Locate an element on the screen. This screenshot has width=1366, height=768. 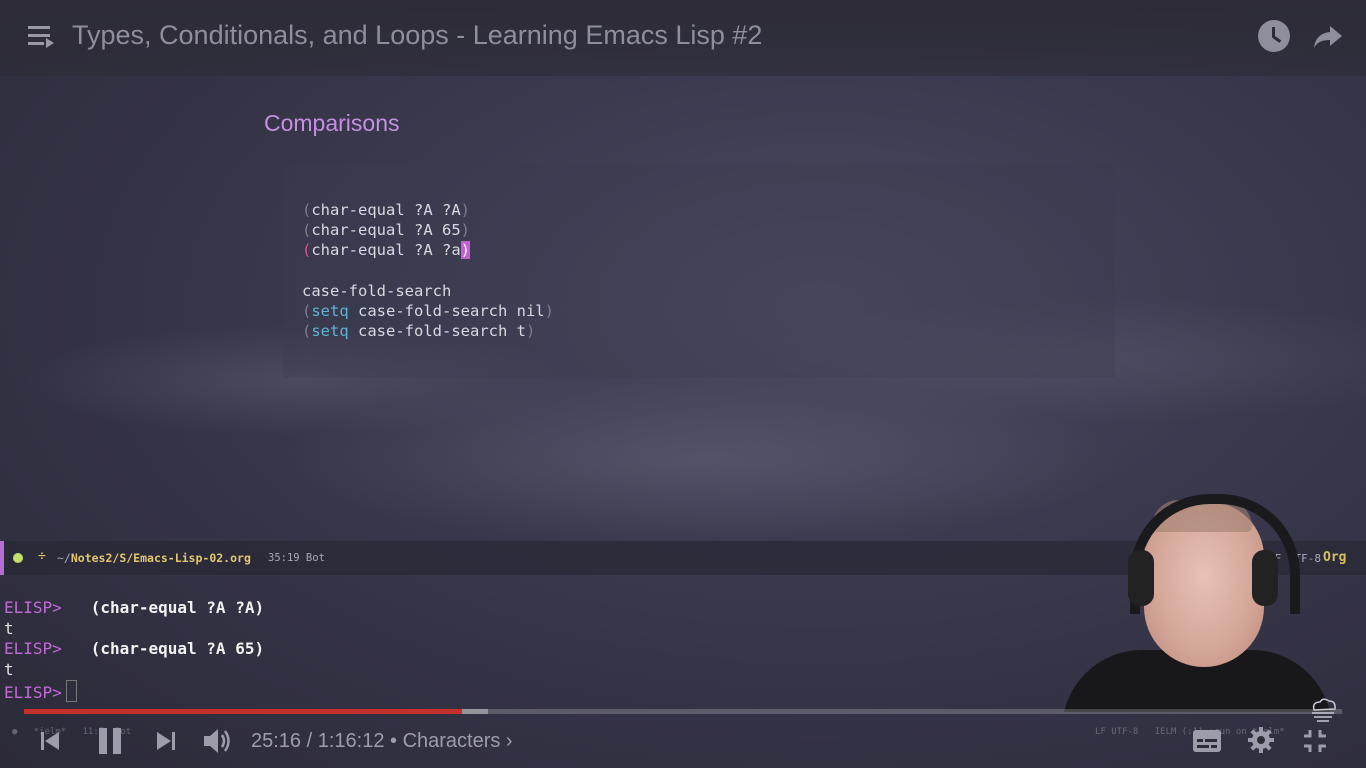
code-line: case-fold-search is located at coordinates (377, 291).